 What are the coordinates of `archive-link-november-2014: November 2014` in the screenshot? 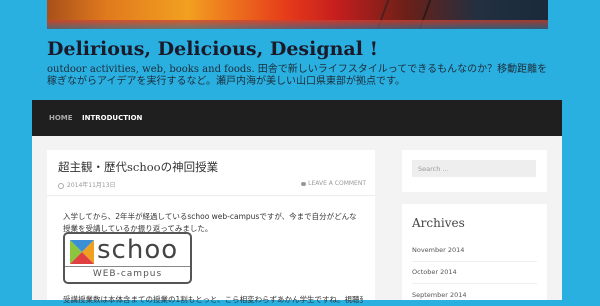 It's located at (438, 250).